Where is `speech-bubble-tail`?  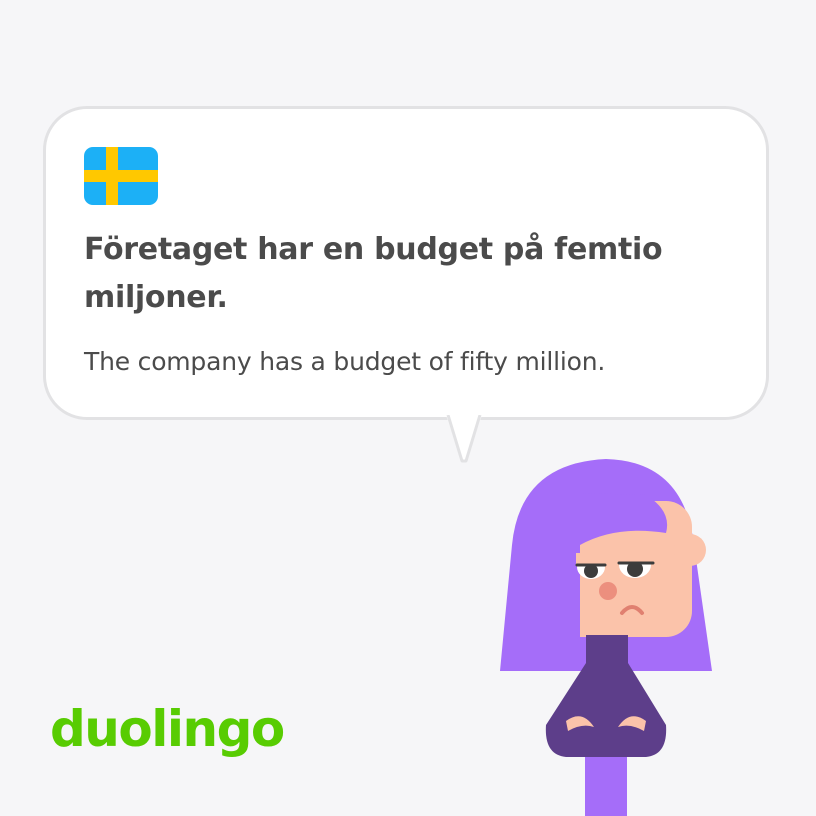
speech-bubble-tail is located at coordinates (464, 439).